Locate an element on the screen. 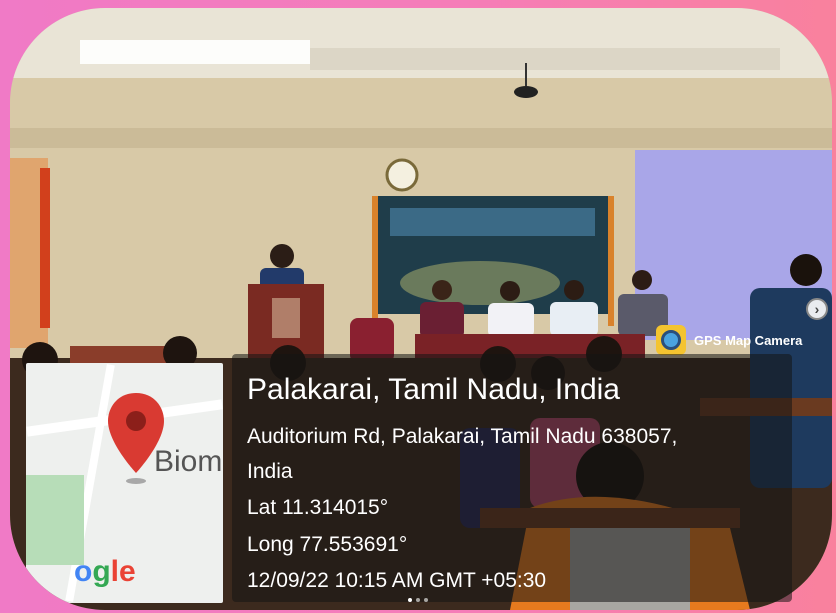 Image resolution: width=836 pixels, height=613 pixels. latitude: Lat 11.314015° is located at coordinates (318, 507).